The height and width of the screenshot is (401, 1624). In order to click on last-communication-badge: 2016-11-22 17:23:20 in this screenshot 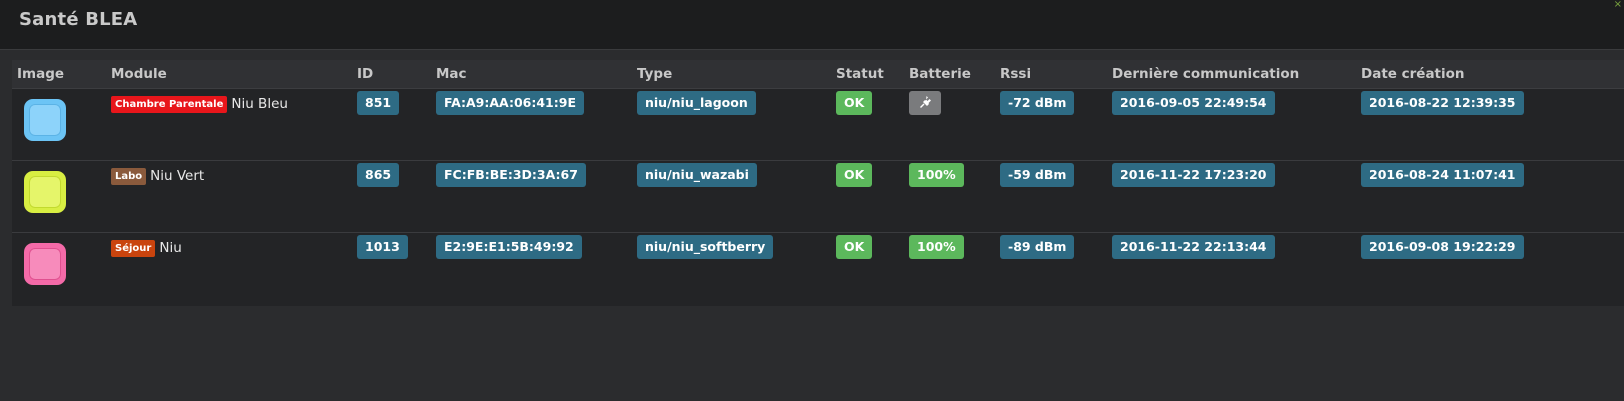, I will do `click(1193, 175)`.